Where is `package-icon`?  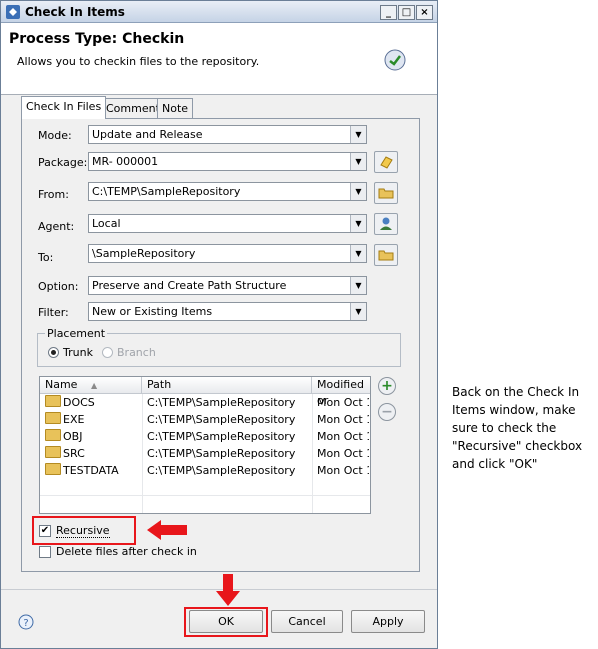 package-icon is located at coordinates (386, 162).